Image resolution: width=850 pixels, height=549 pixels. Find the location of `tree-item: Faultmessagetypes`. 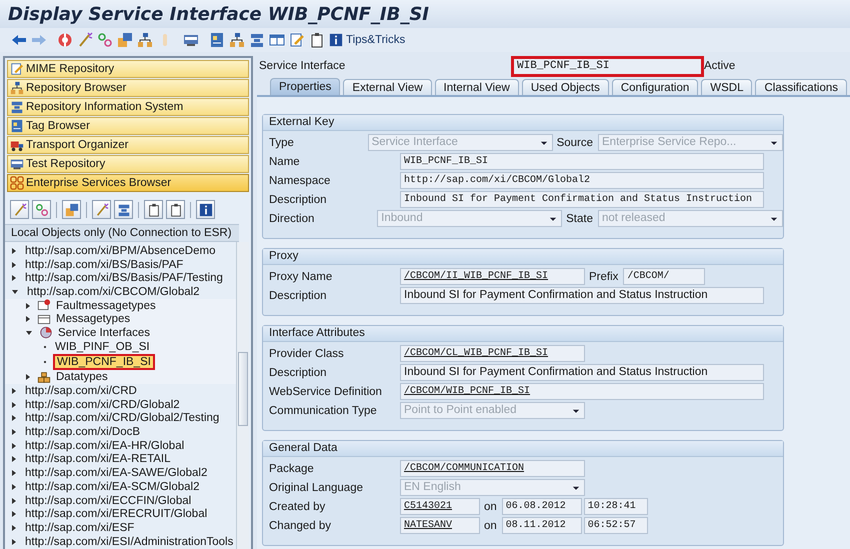

tree-item: Faultmessagetypes is located at coordinates (106, 306).